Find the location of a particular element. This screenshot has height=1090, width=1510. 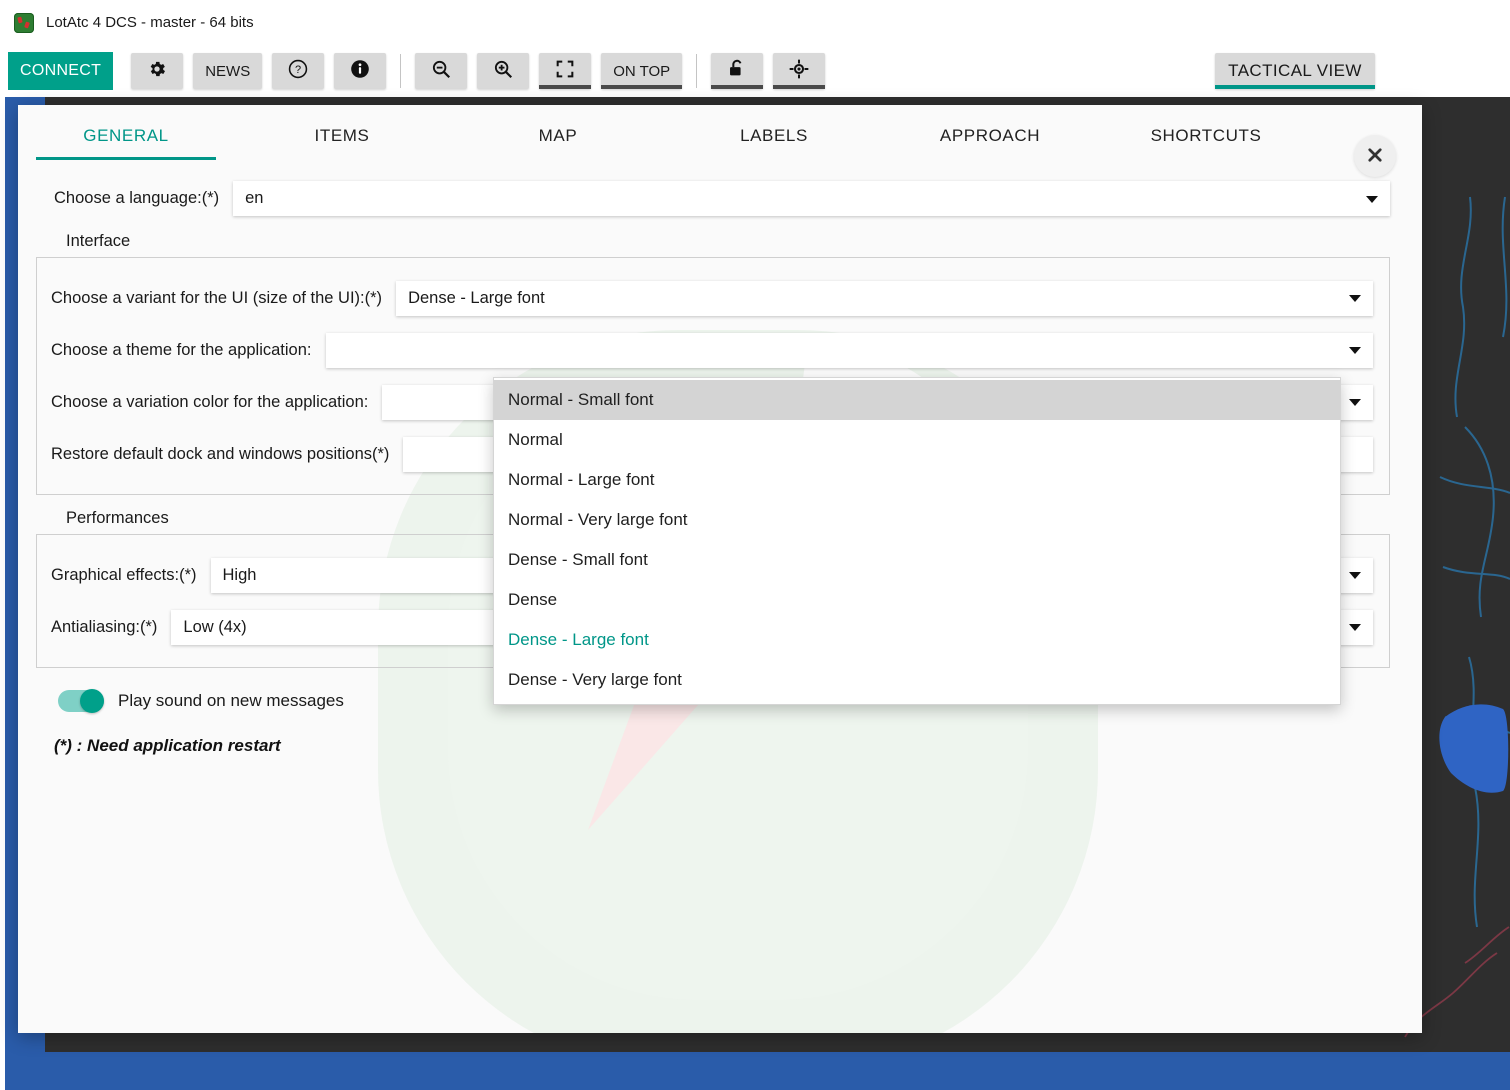

tactical-view-button-label: TACTICAL VIEW is located at coordinates (1295, 70).